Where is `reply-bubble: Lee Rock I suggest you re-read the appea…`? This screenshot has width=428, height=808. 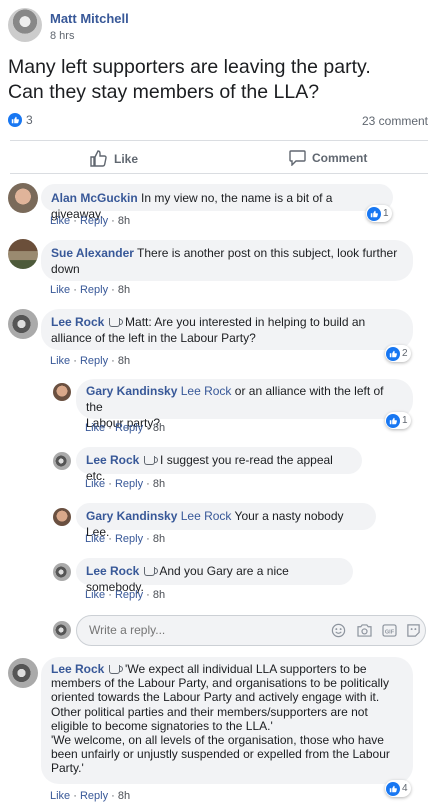 reply-bubble: Lee Rock I suggest you re-read the appea… is located at coordinates (219, 465).